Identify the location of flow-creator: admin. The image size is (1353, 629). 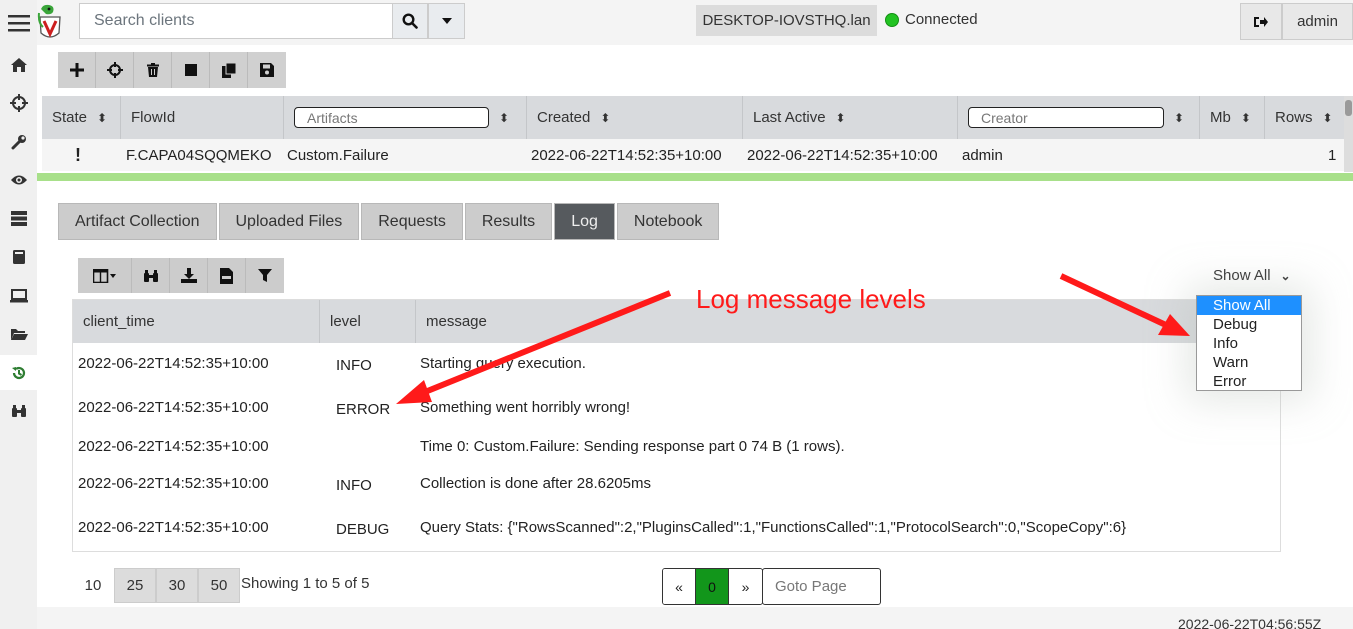
(982, 155).